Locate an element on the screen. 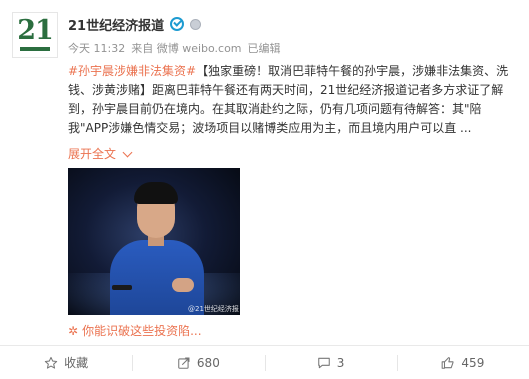 The width and height of the screenshot is (529, 379). share-icon is located at coordinates (184, 363).